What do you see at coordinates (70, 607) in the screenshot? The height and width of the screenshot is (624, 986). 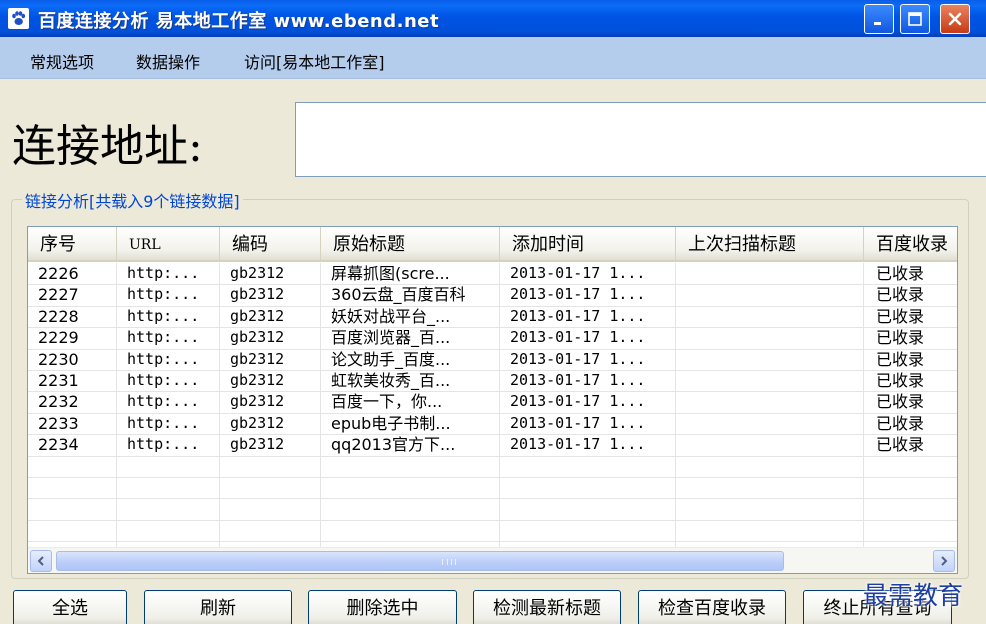 I see `select-all-button: 全选` at bounding box center [70, 607].